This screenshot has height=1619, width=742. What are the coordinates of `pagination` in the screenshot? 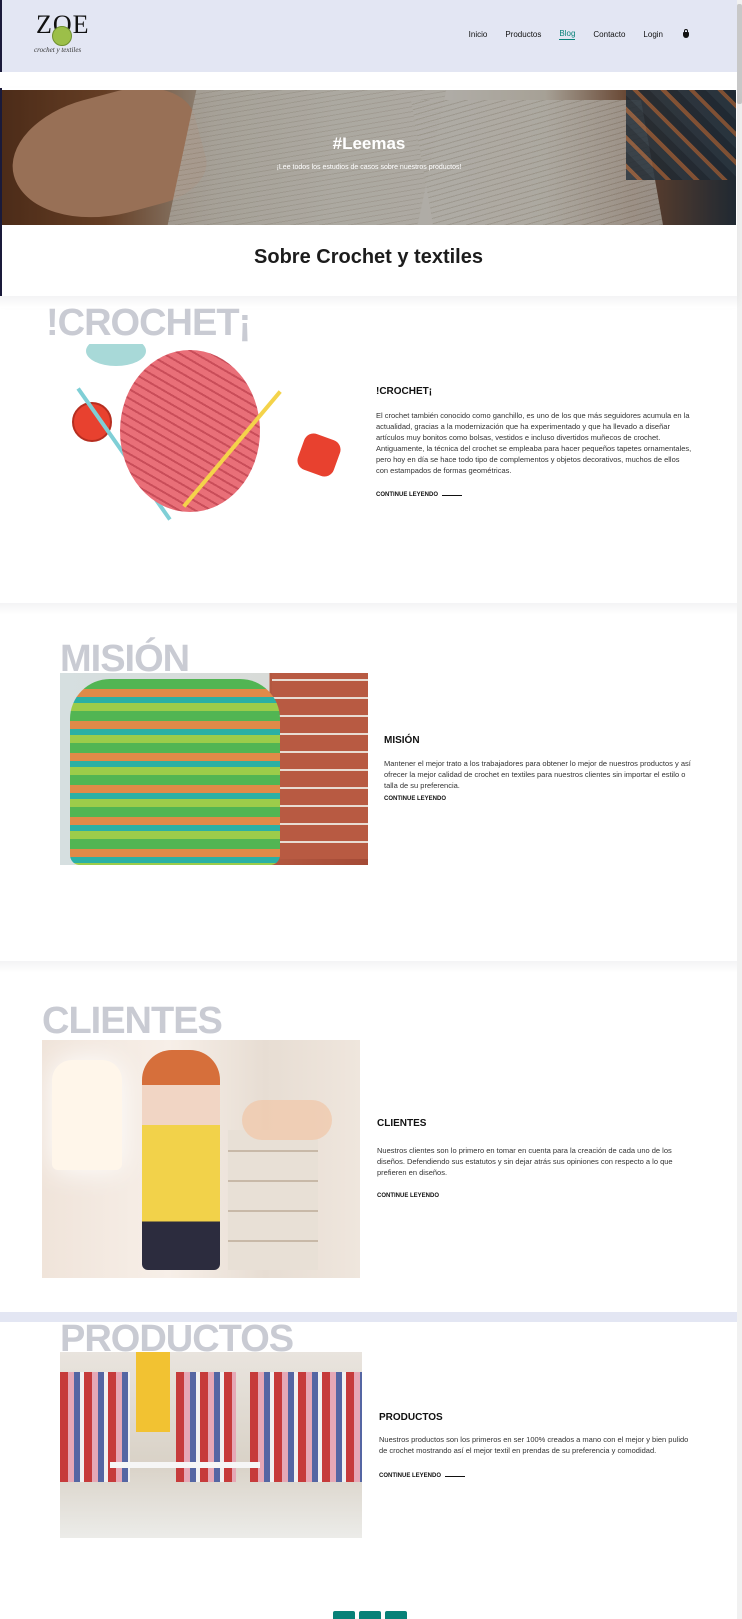 It's located at (370, 1615).